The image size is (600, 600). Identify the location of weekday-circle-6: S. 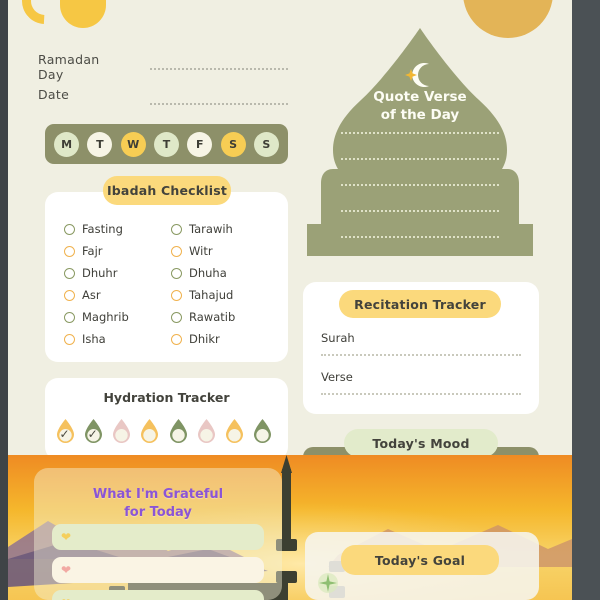
(266, 144).